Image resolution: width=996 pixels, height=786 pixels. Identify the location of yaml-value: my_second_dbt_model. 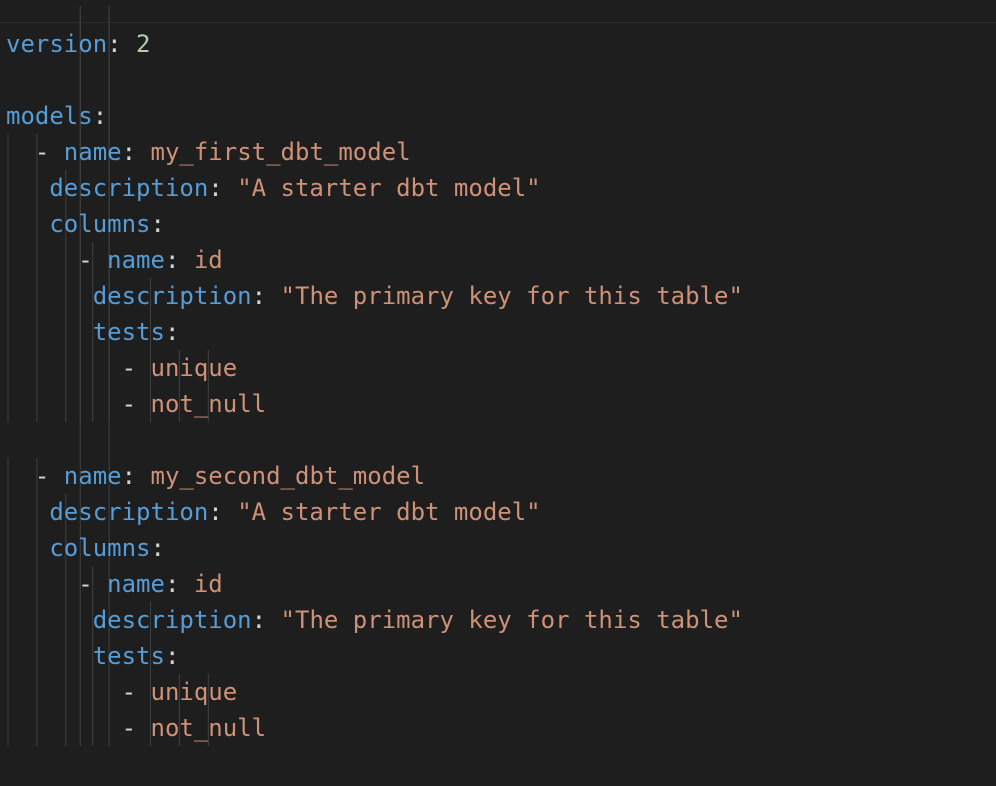
(288, 476).